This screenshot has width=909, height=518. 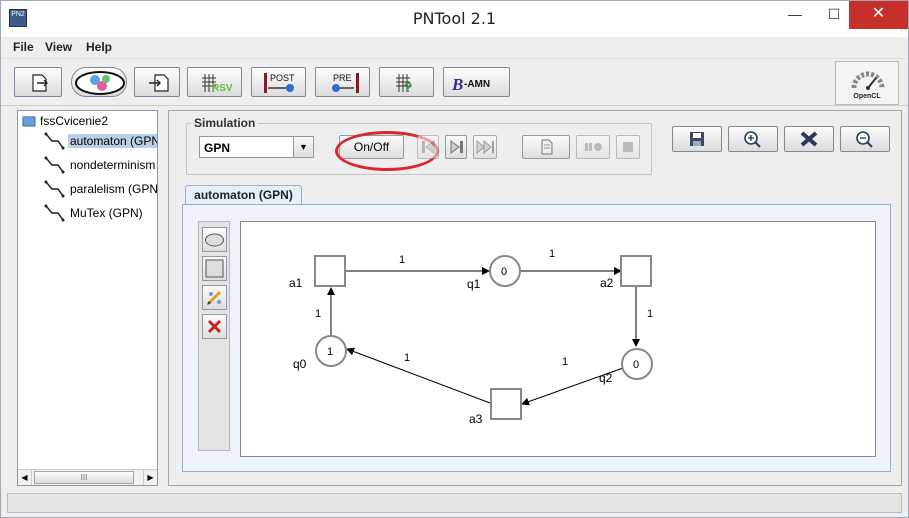 I want to click on tree-item-label: MuTex (GPN), so click(x=106, y=213).